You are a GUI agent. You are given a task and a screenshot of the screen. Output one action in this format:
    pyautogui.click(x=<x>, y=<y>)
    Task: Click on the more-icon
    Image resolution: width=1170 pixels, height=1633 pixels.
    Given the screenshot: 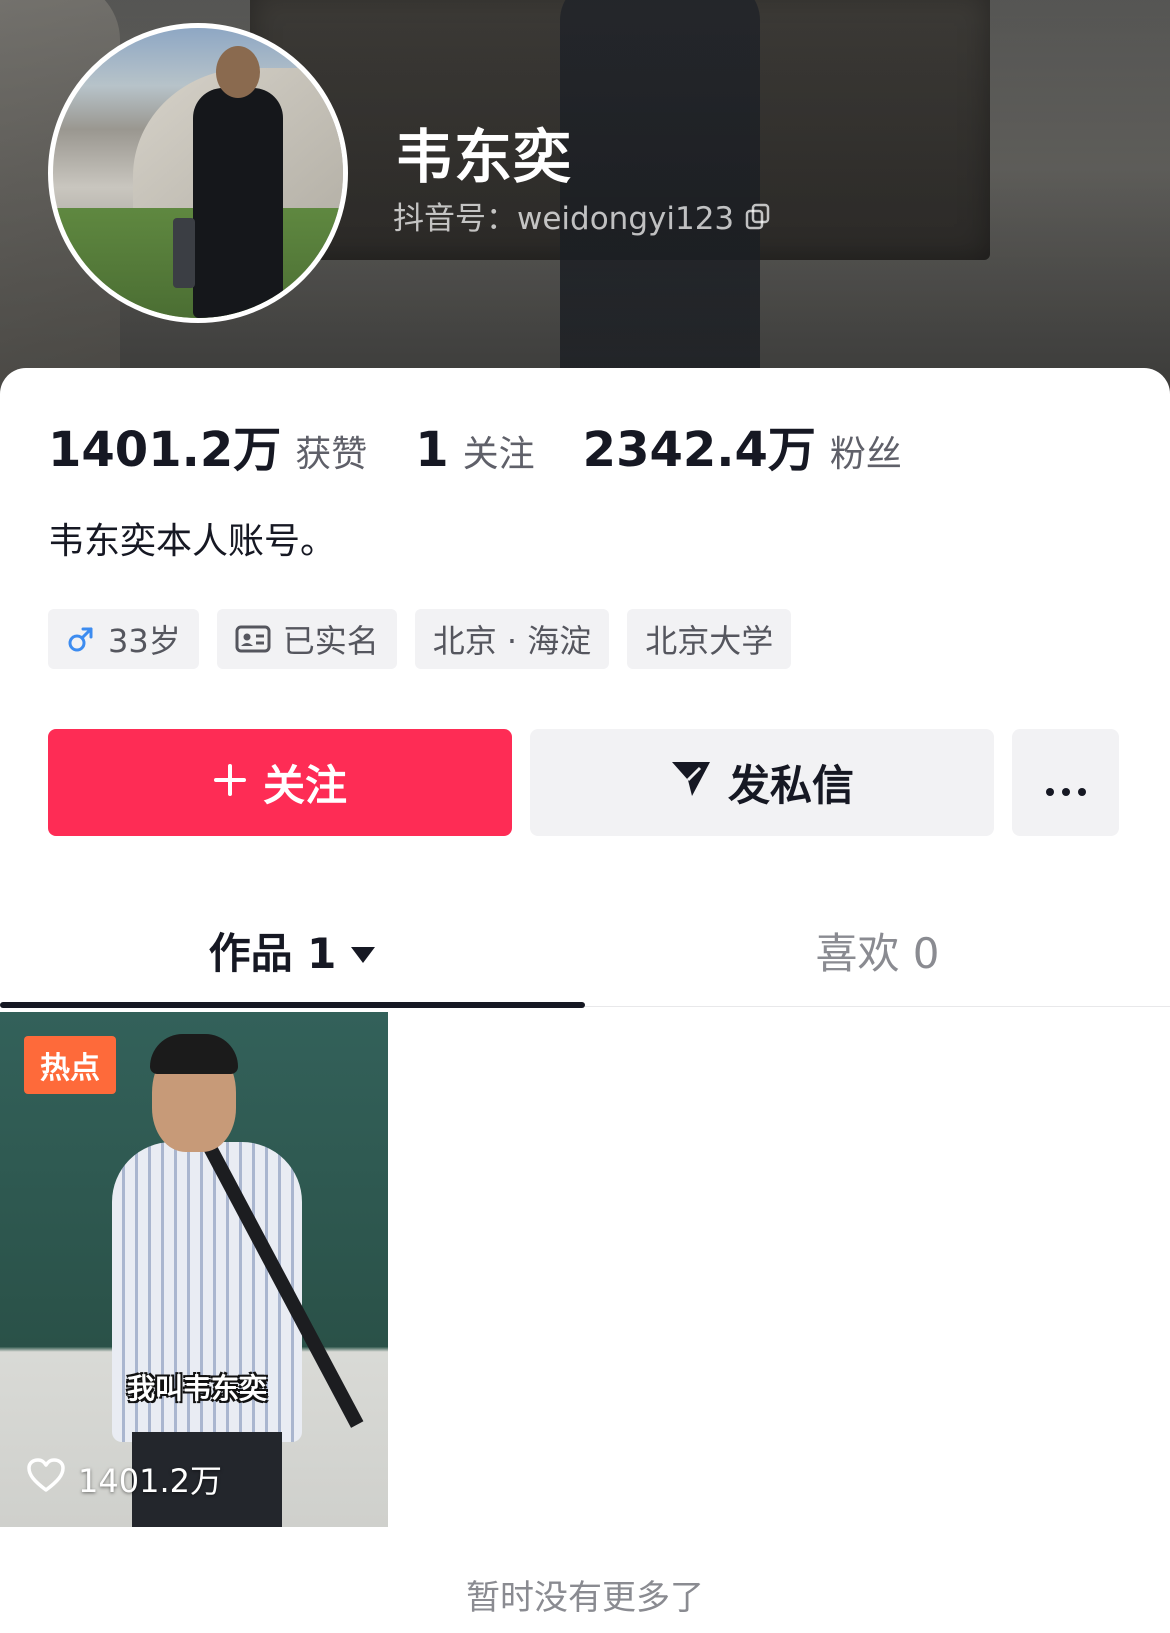 What is the action you would take?
    pyautogui.click(x=1066, y=782)
    